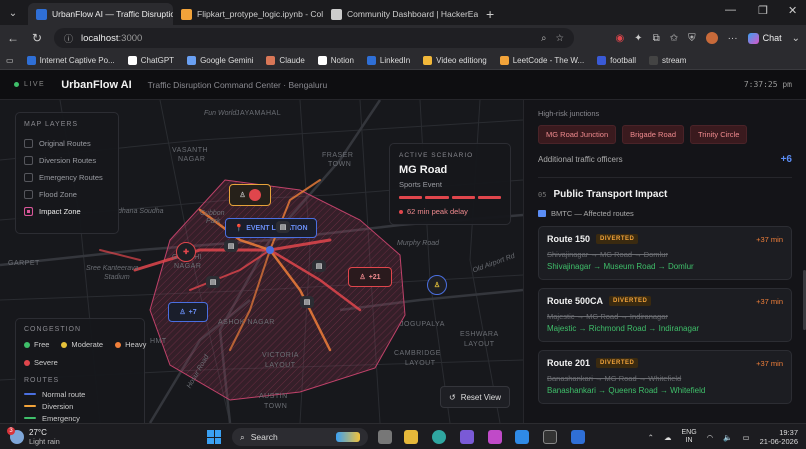 This screenshot has height=449, width=806. I want to click on taskbar-date: 21-06-2026, so click(778, 441).